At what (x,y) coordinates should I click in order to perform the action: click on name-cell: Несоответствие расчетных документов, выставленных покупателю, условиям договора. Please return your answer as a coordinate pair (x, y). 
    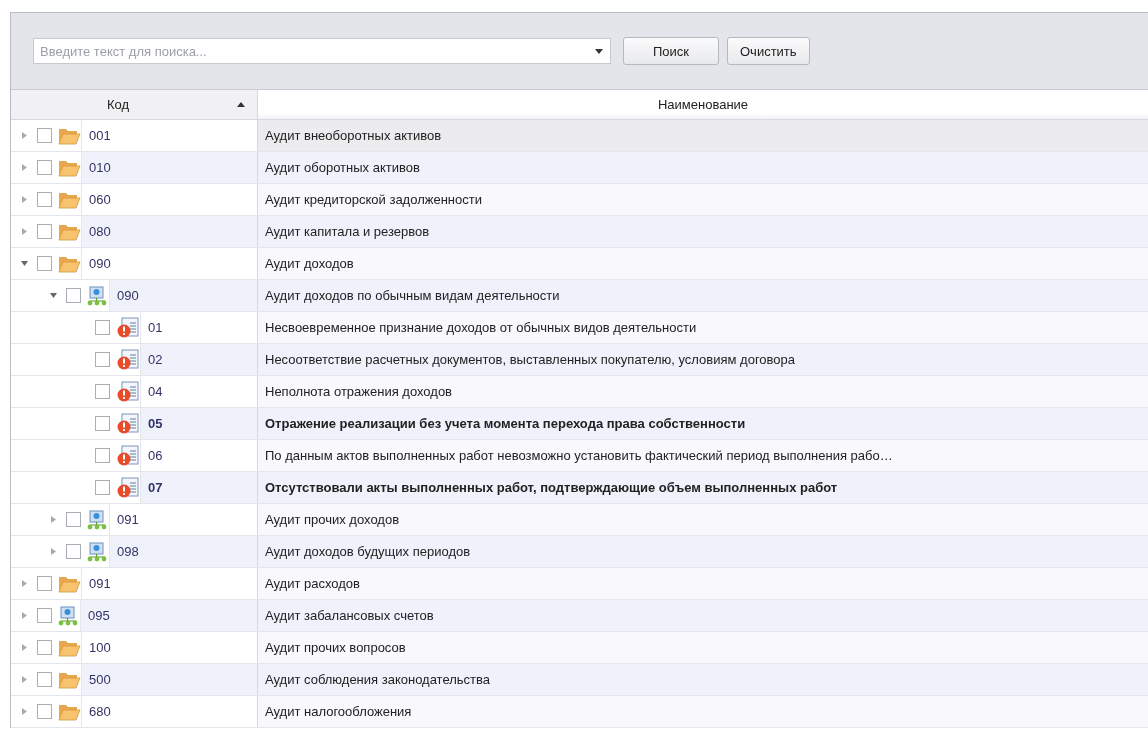
    Looking at the image, I should click on (702, 359).